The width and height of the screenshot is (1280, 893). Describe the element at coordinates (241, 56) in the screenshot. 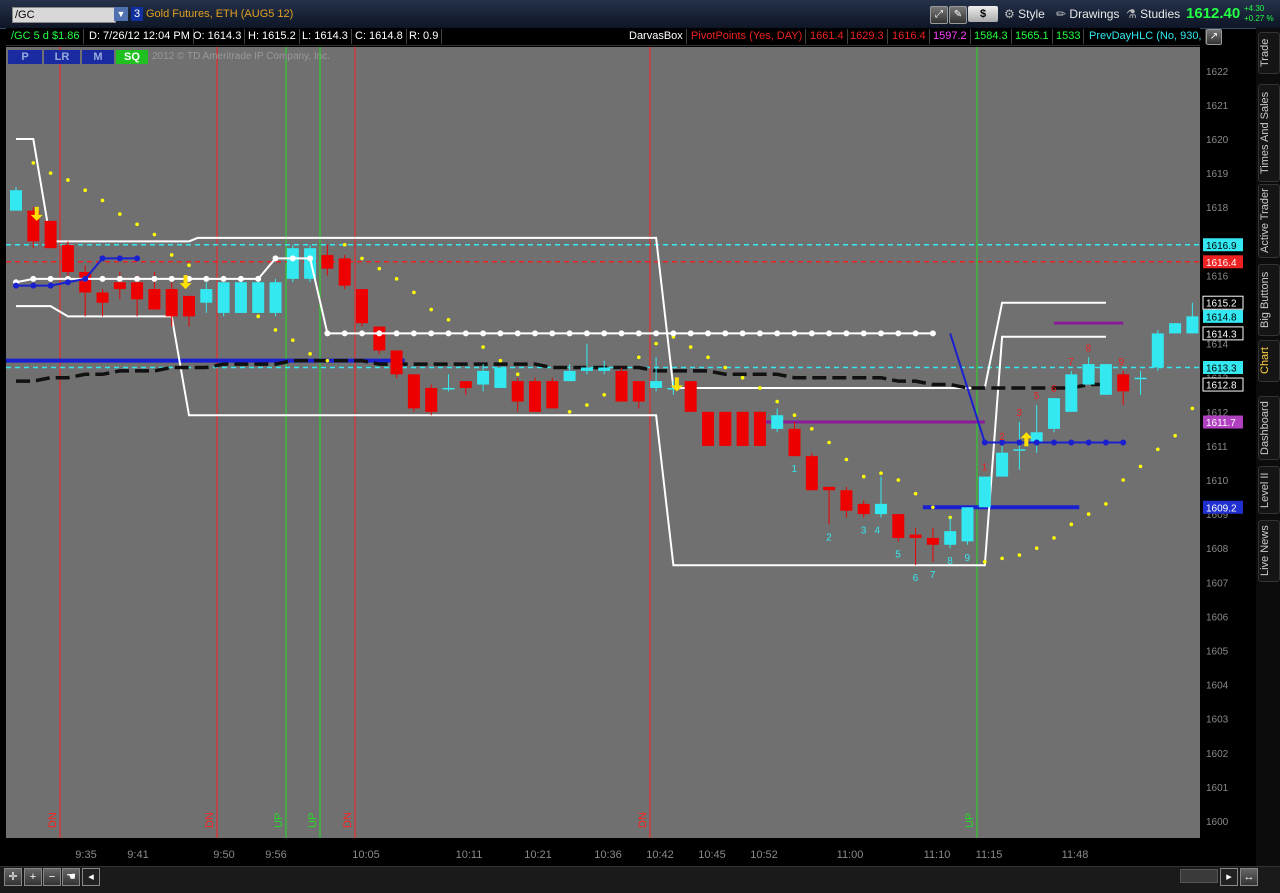

I see `copyright-text: 2012 © TD Ameritrade IP Company, Inc.` at that location.